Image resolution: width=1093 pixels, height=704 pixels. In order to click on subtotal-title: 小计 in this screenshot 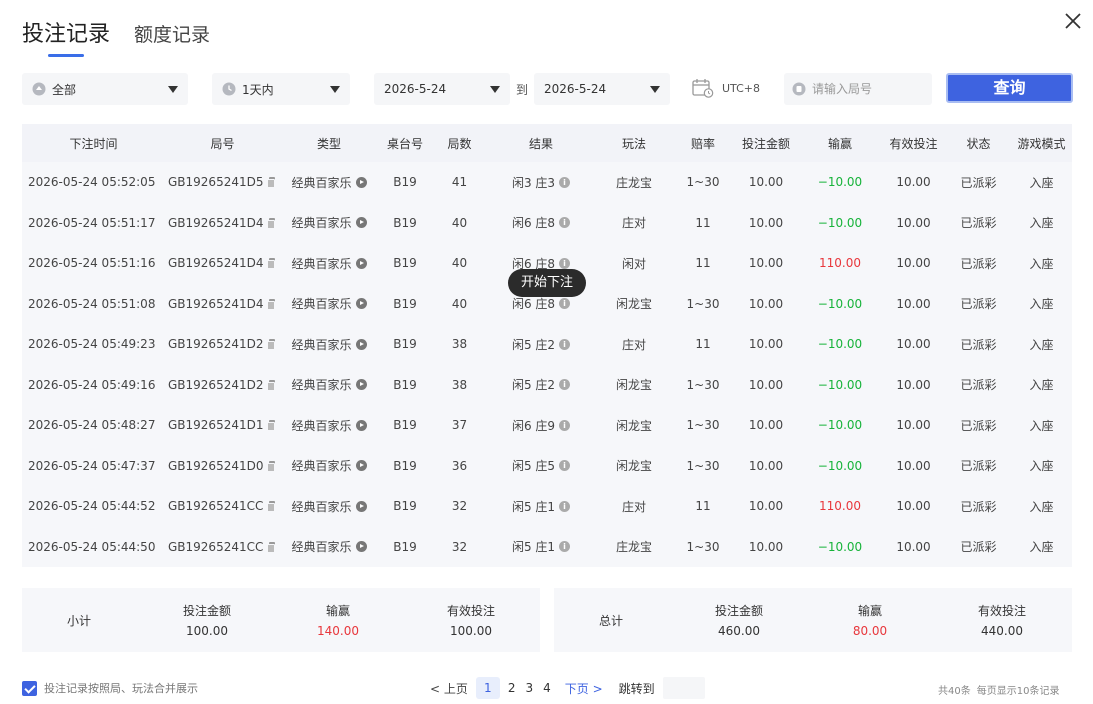, I will do `click(79, 621)`.